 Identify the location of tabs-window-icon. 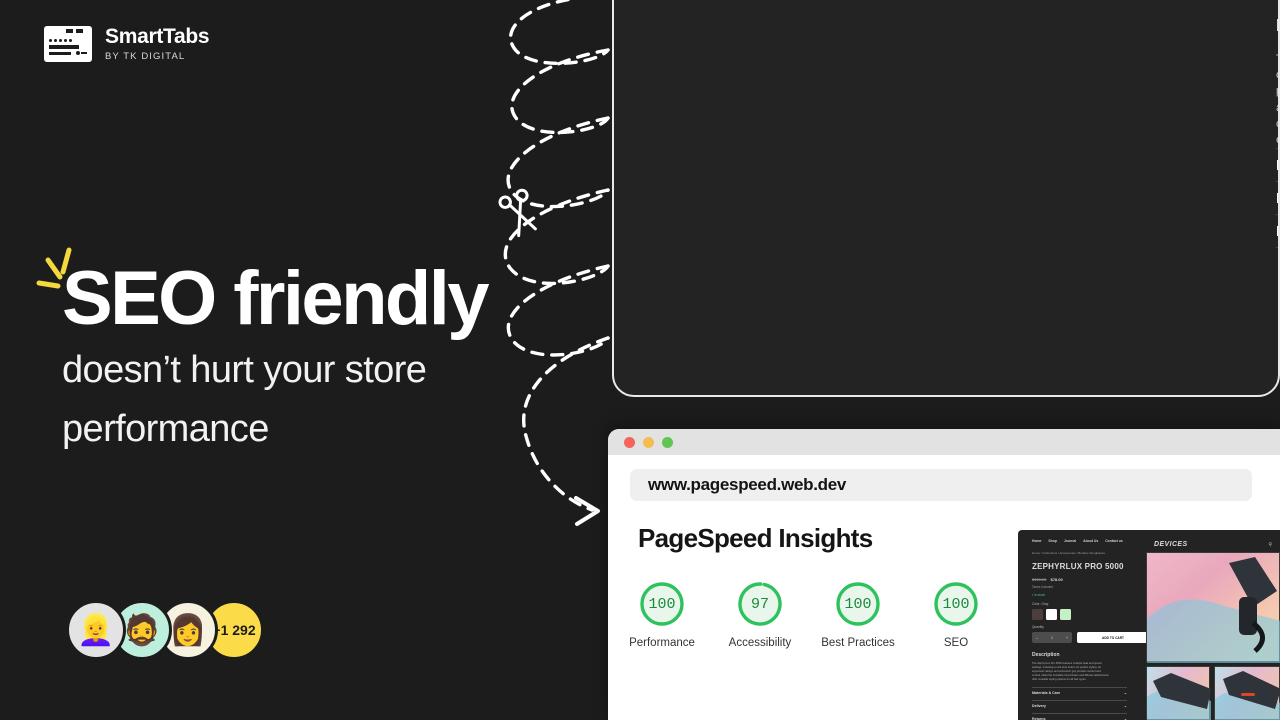
(68, 44).